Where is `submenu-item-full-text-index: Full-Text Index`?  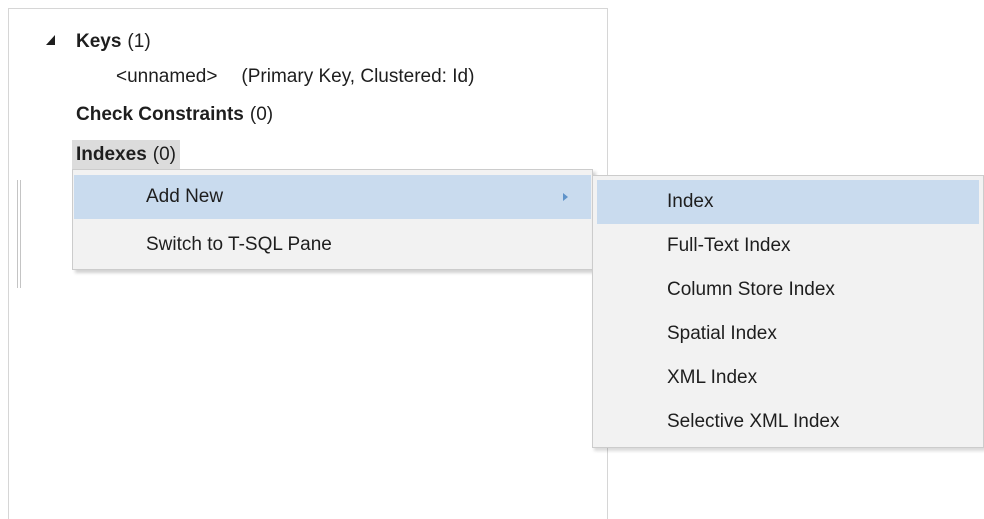 submenu-item-full-text-index: Full-Text Index is located at coordinates (788, 246).